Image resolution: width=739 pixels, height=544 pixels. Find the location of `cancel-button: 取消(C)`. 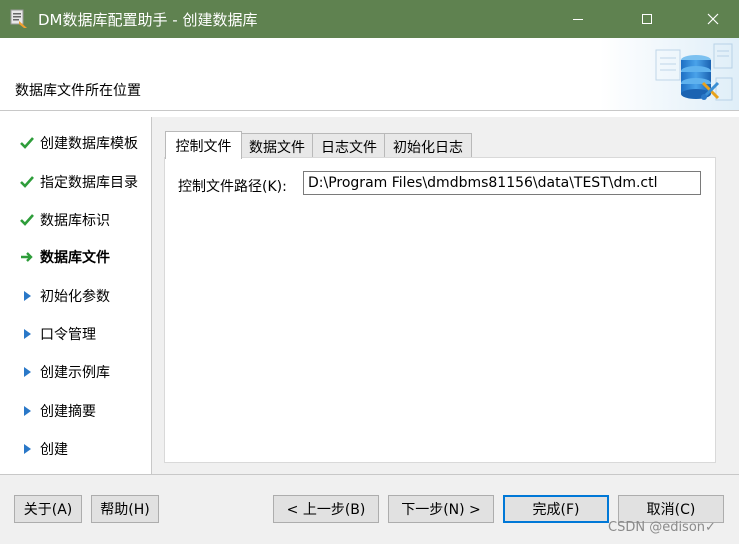

cancel-button: 取消(C) is located at coordinates (671, 509).